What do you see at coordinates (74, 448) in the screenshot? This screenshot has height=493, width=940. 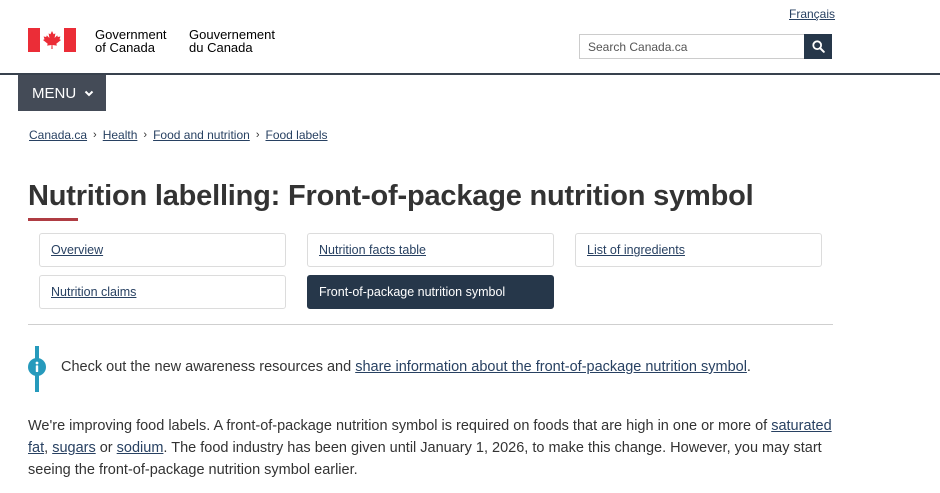 I see `sugars-link: sugars` at bounding box center [74, 448].